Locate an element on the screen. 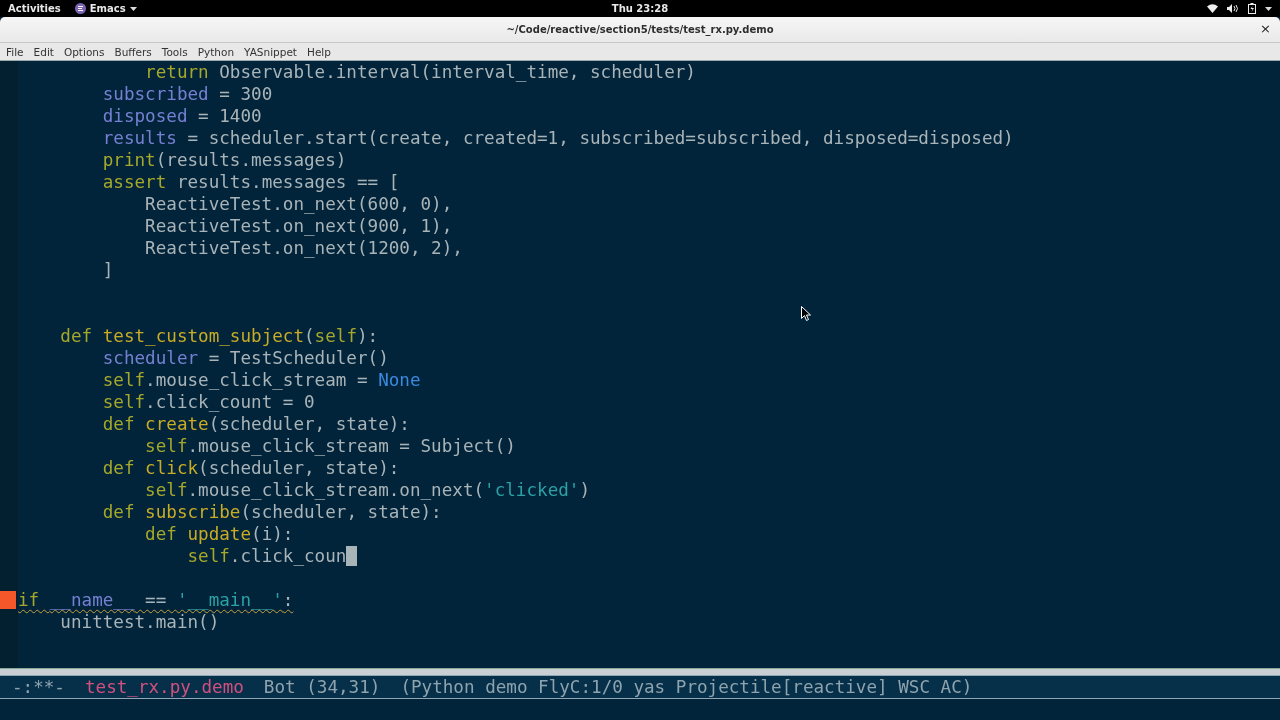  window-title: ~/Code/reactive/section5/tests/test_rx.py.demo is located at coordinates (640, 29).